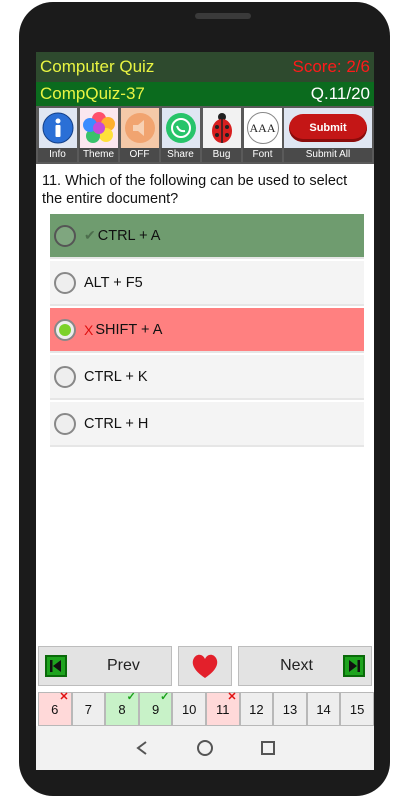  What do you see at coordinates (290, 709) in the screenshot?
I see `page-item-13: 13` at bounding box center [290, 709].